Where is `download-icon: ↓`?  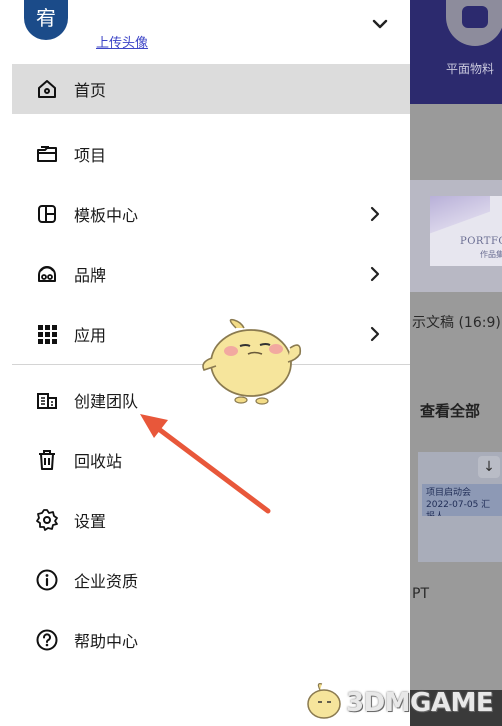
download-icon: ↓ is located at coordinates (489, 467).